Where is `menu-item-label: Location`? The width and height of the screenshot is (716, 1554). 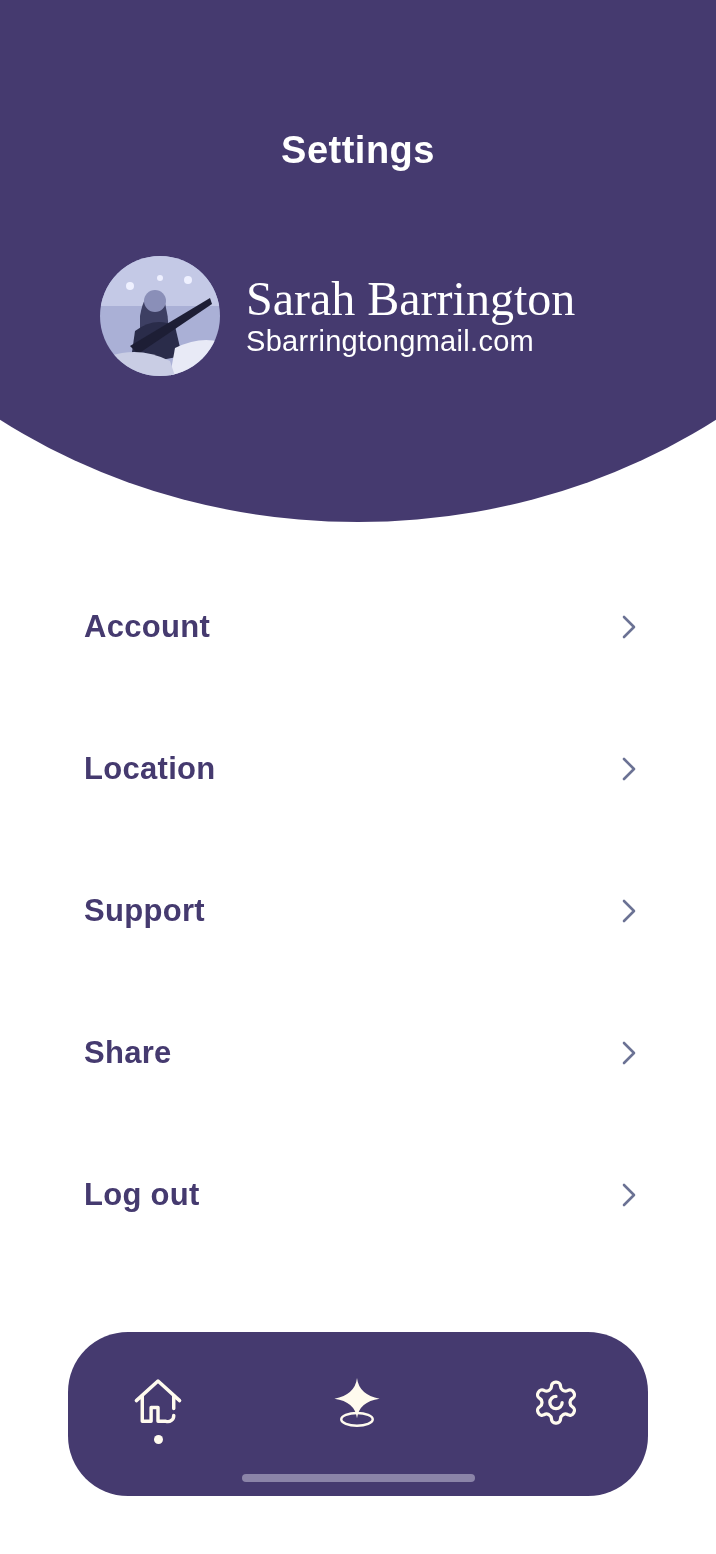
menu-item-label: Location is located at coordinates (150, 769).